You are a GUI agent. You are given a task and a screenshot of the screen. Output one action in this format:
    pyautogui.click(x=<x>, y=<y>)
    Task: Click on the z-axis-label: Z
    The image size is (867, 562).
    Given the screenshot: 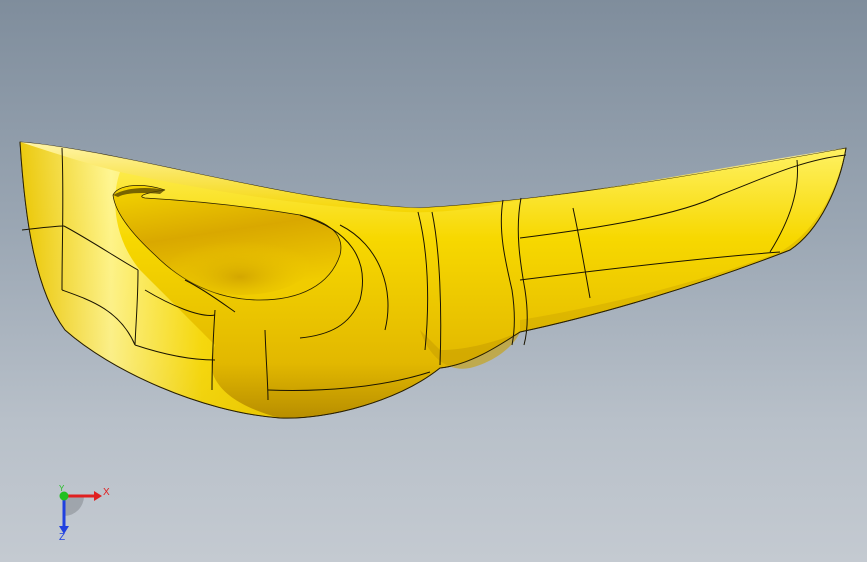 What is the action you would take?
    pyautogui.click(x=62, y=537)
    